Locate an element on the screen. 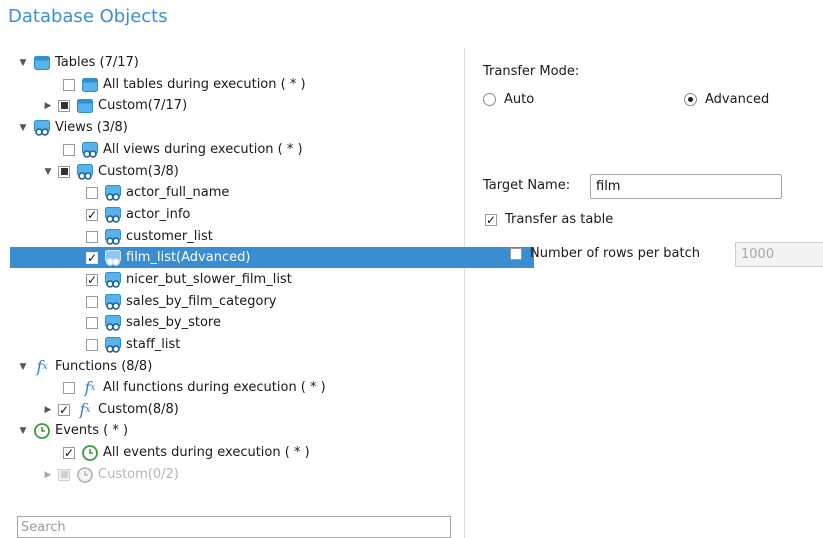 Image resolution: width=823 pixels, height=538 pixels. tree-node-label: Custom(0/2) is located at coordinates (138, 474).